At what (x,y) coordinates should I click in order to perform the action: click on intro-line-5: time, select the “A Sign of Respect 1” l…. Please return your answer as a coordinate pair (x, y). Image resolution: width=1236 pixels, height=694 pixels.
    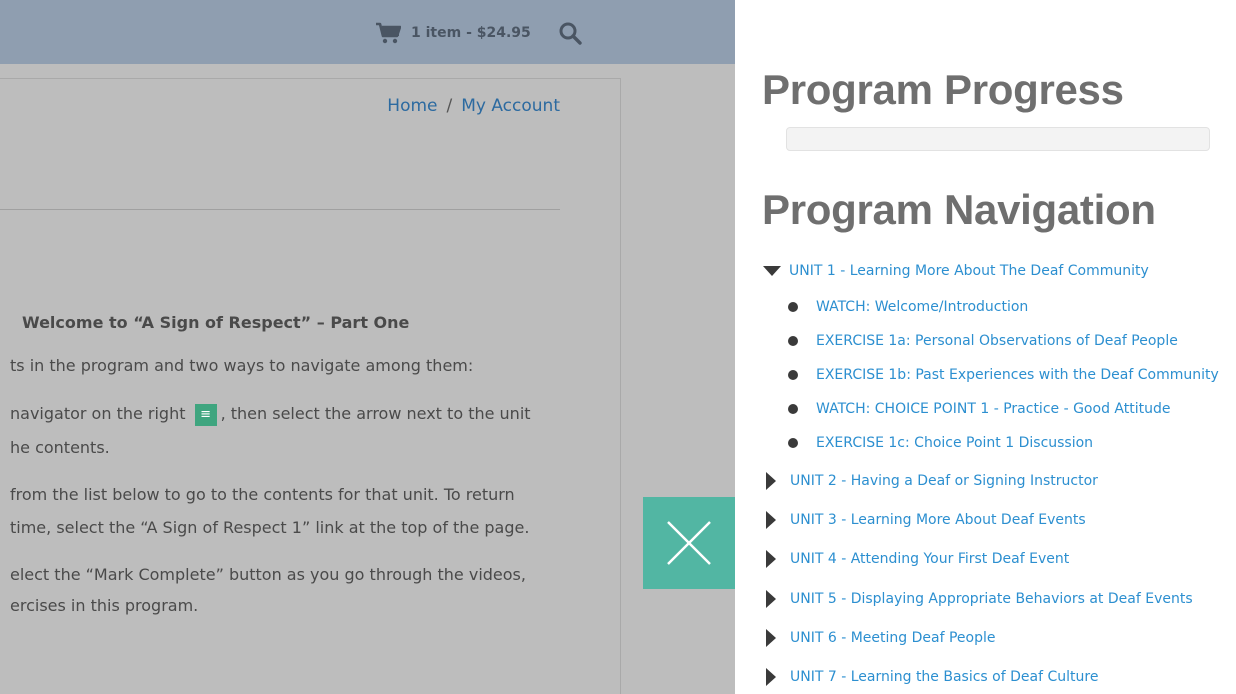
    Looking at the image, I should click on (270, 527).